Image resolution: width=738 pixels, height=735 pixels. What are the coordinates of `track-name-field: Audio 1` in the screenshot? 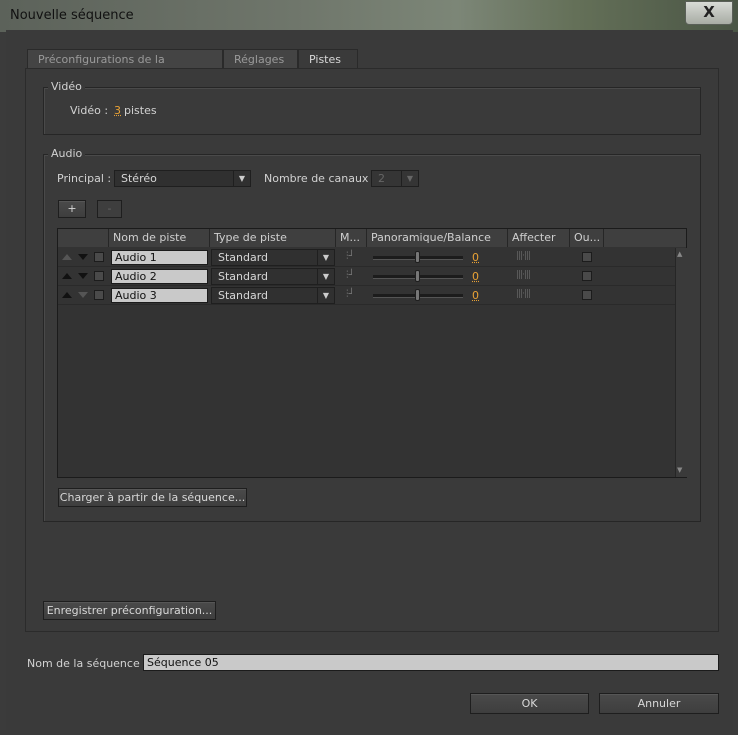 It's located at (159, 257).